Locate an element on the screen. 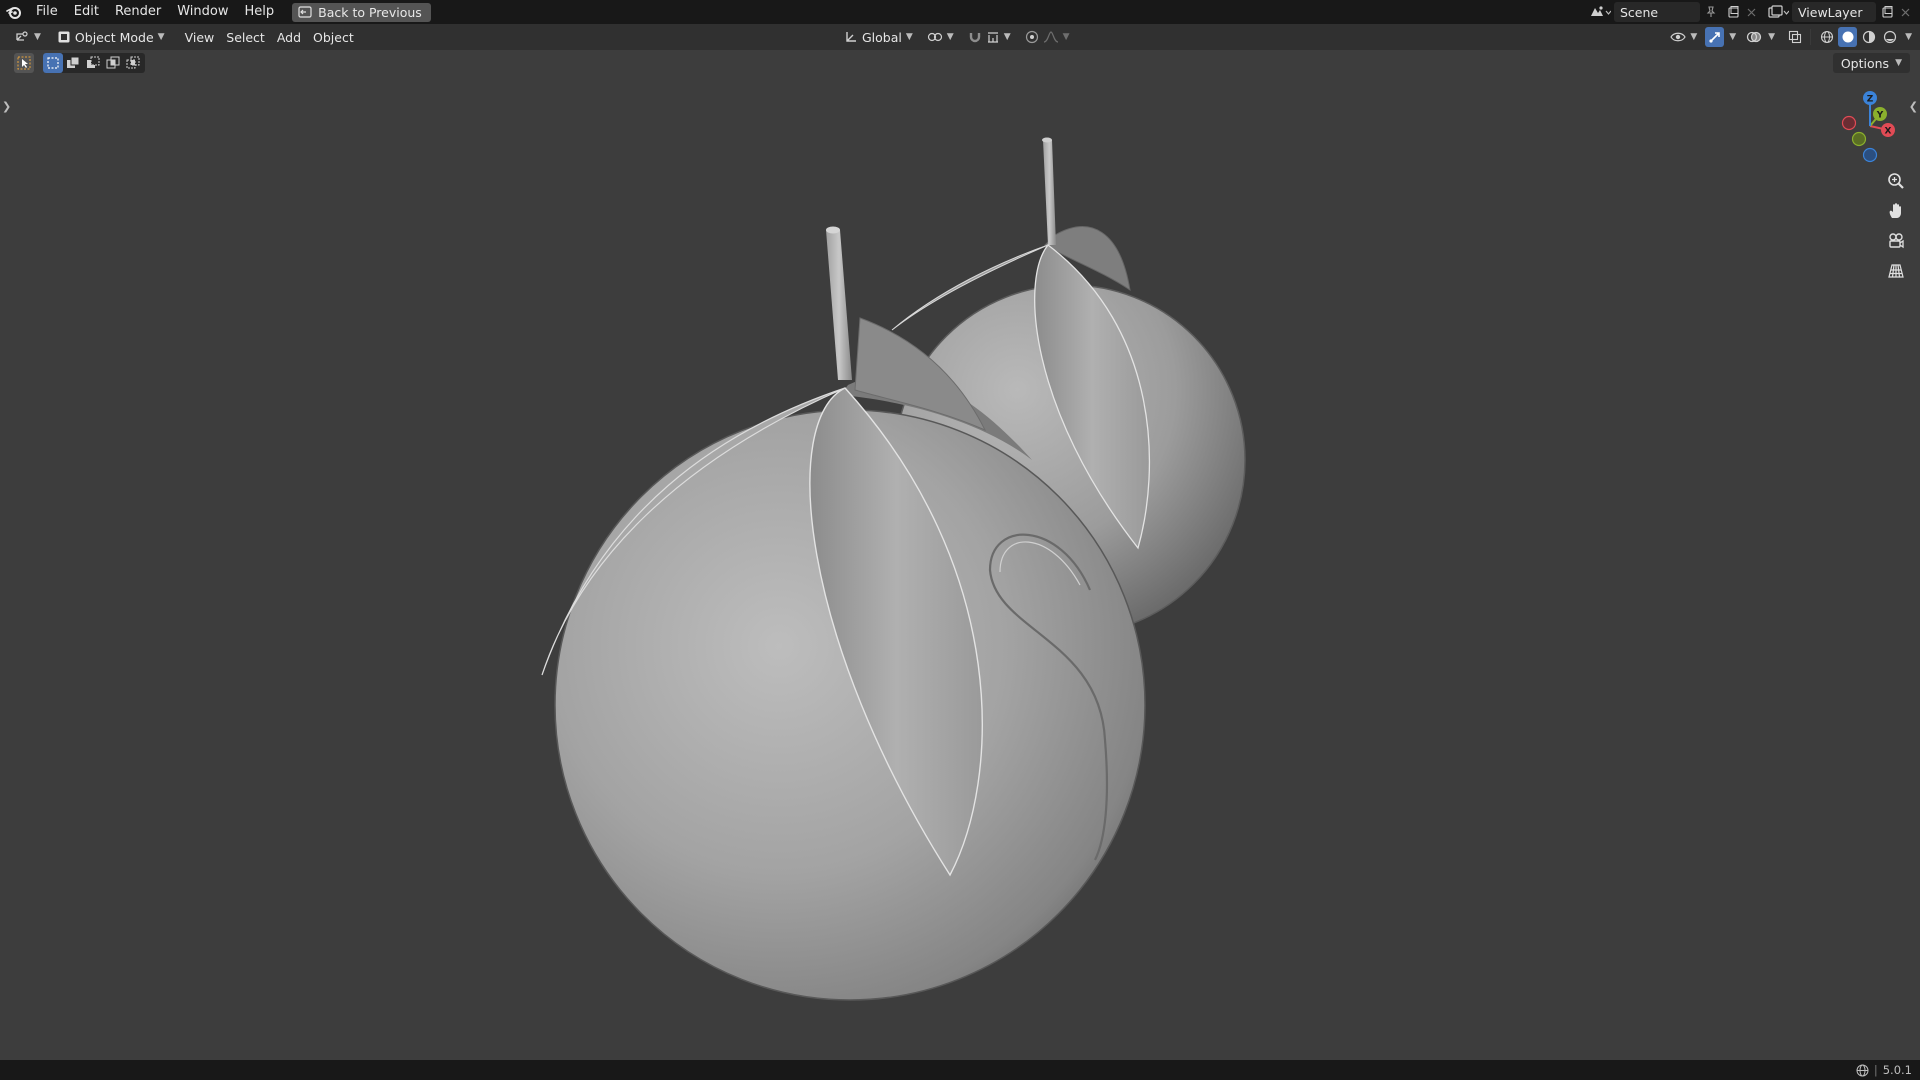 The image size is (1920, 1080). transform-orientation-dropdown: Global ▼ is located at coordinates (878, 37).